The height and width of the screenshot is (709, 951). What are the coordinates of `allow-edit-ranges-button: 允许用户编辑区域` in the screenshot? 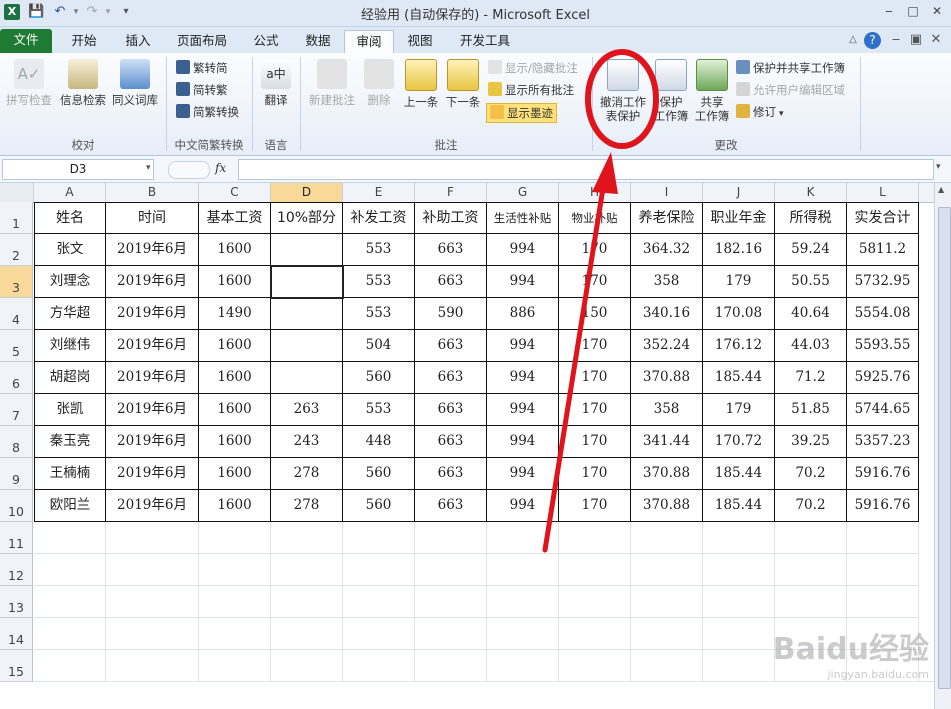 It's located at (790, 90).